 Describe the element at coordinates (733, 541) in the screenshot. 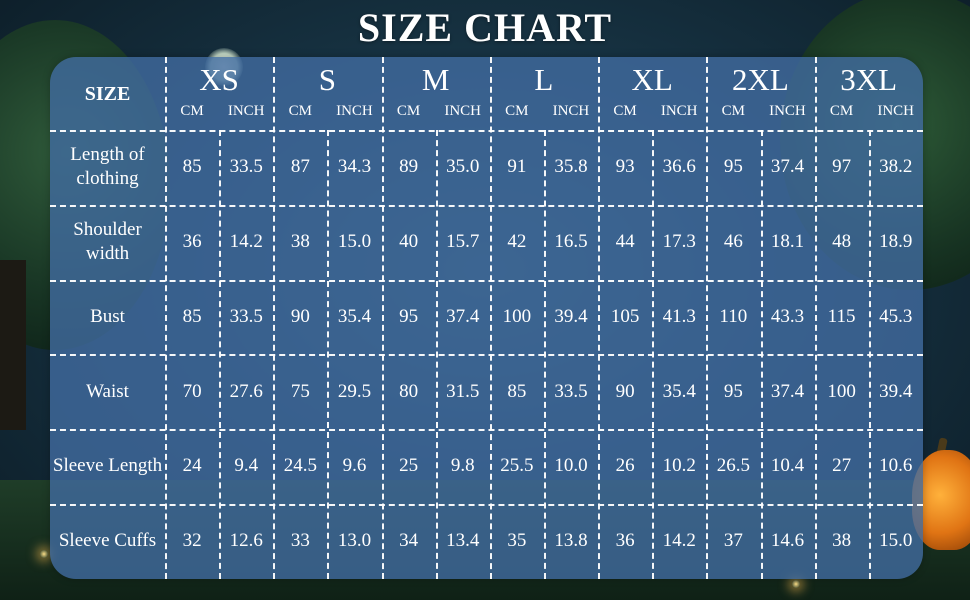

I see `measurement-value: 37` at that location.